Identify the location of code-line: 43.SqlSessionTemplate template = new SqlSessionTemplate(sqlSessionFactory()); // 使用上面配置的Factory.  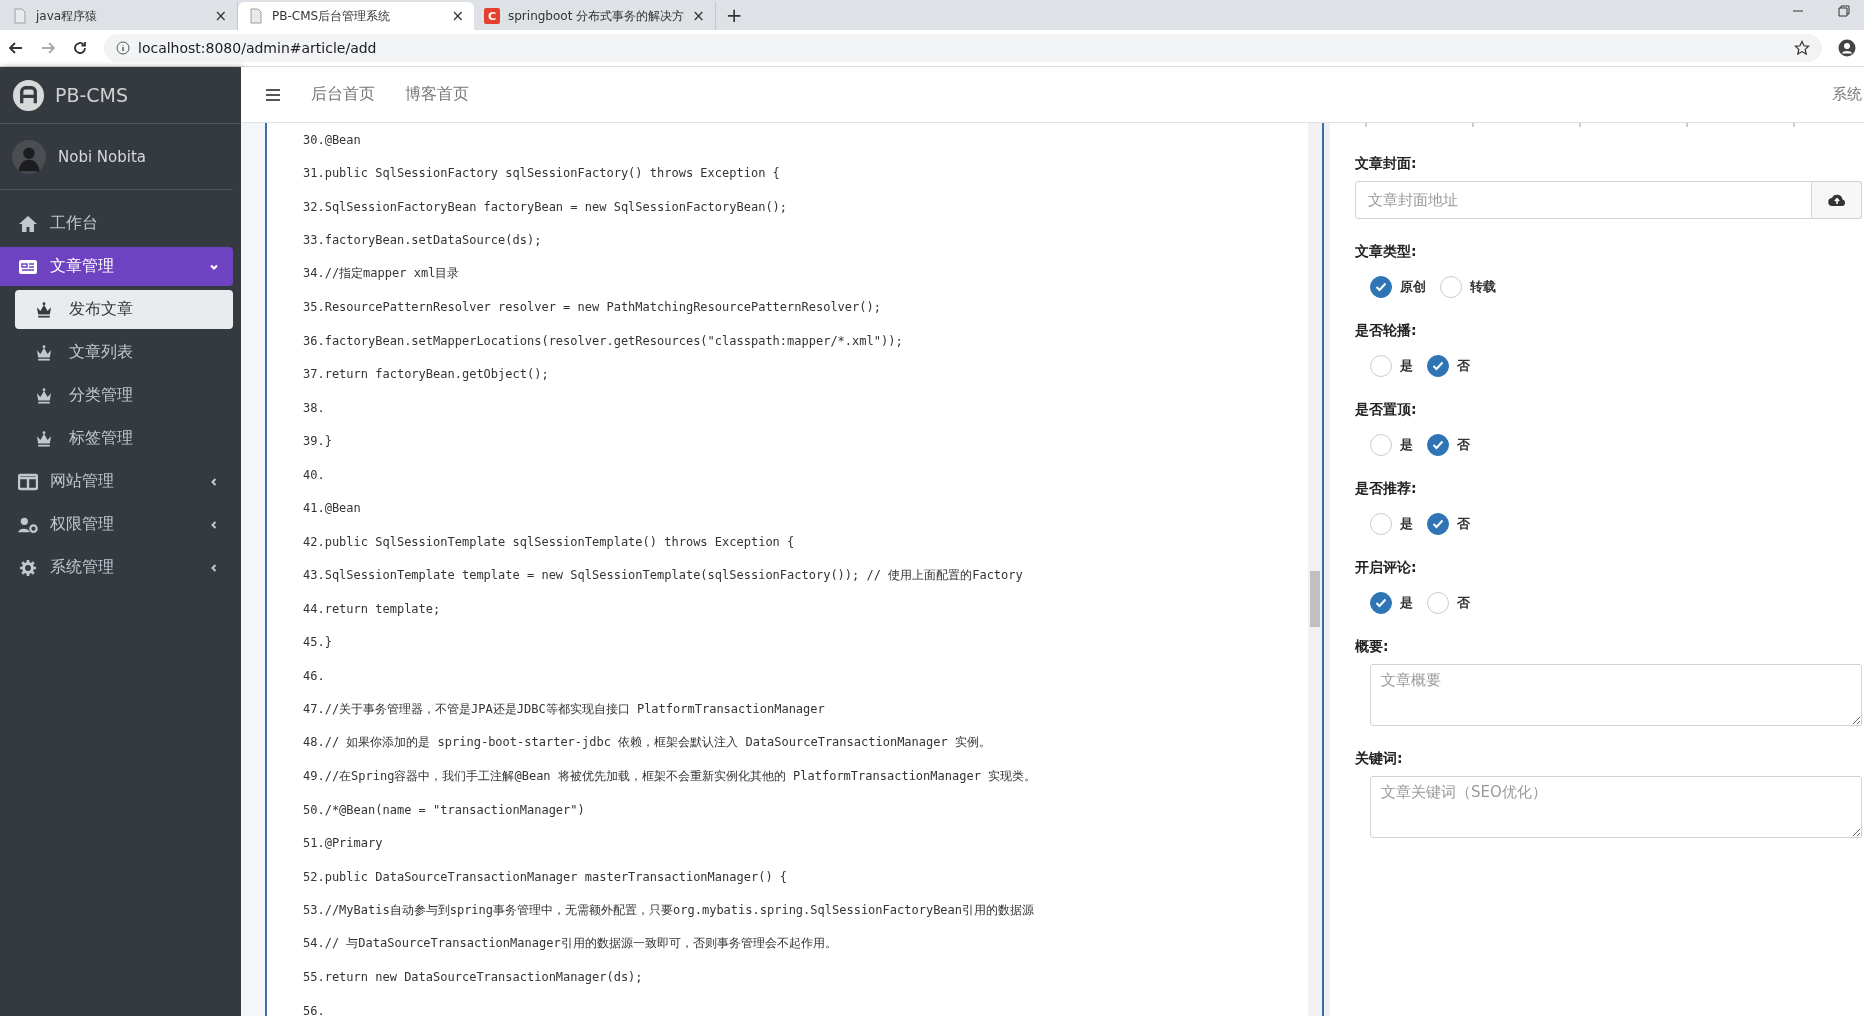
(663, 575).